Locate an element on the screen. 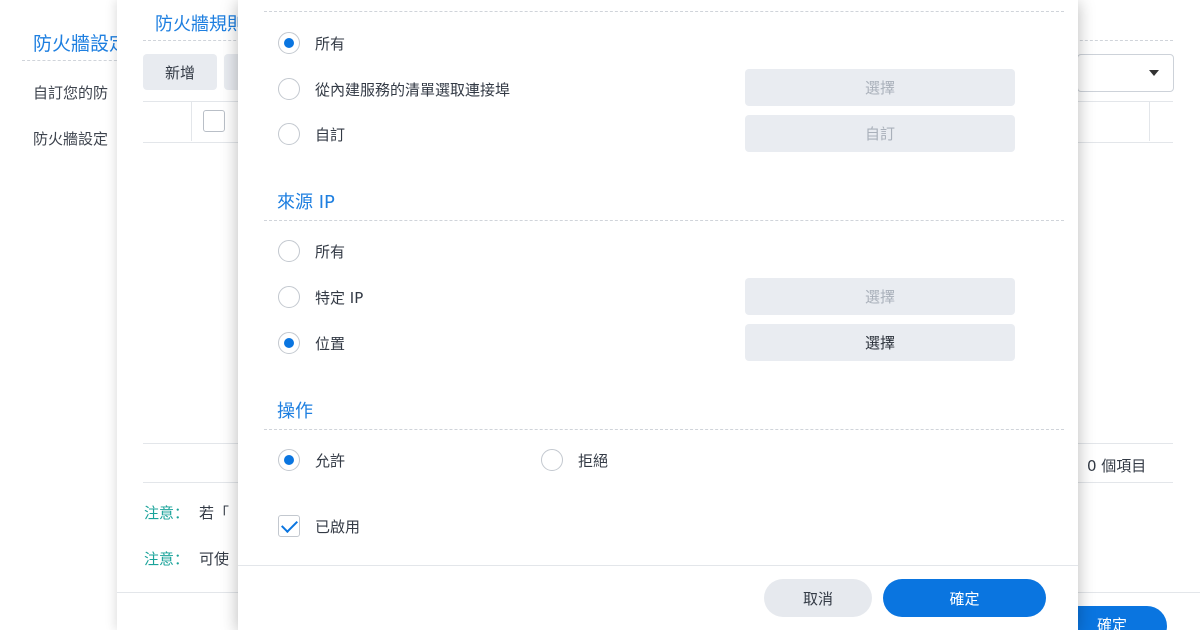 This screenshot has height=630, width=1200. note-text: 若「 is located at coordinates (214, 513).